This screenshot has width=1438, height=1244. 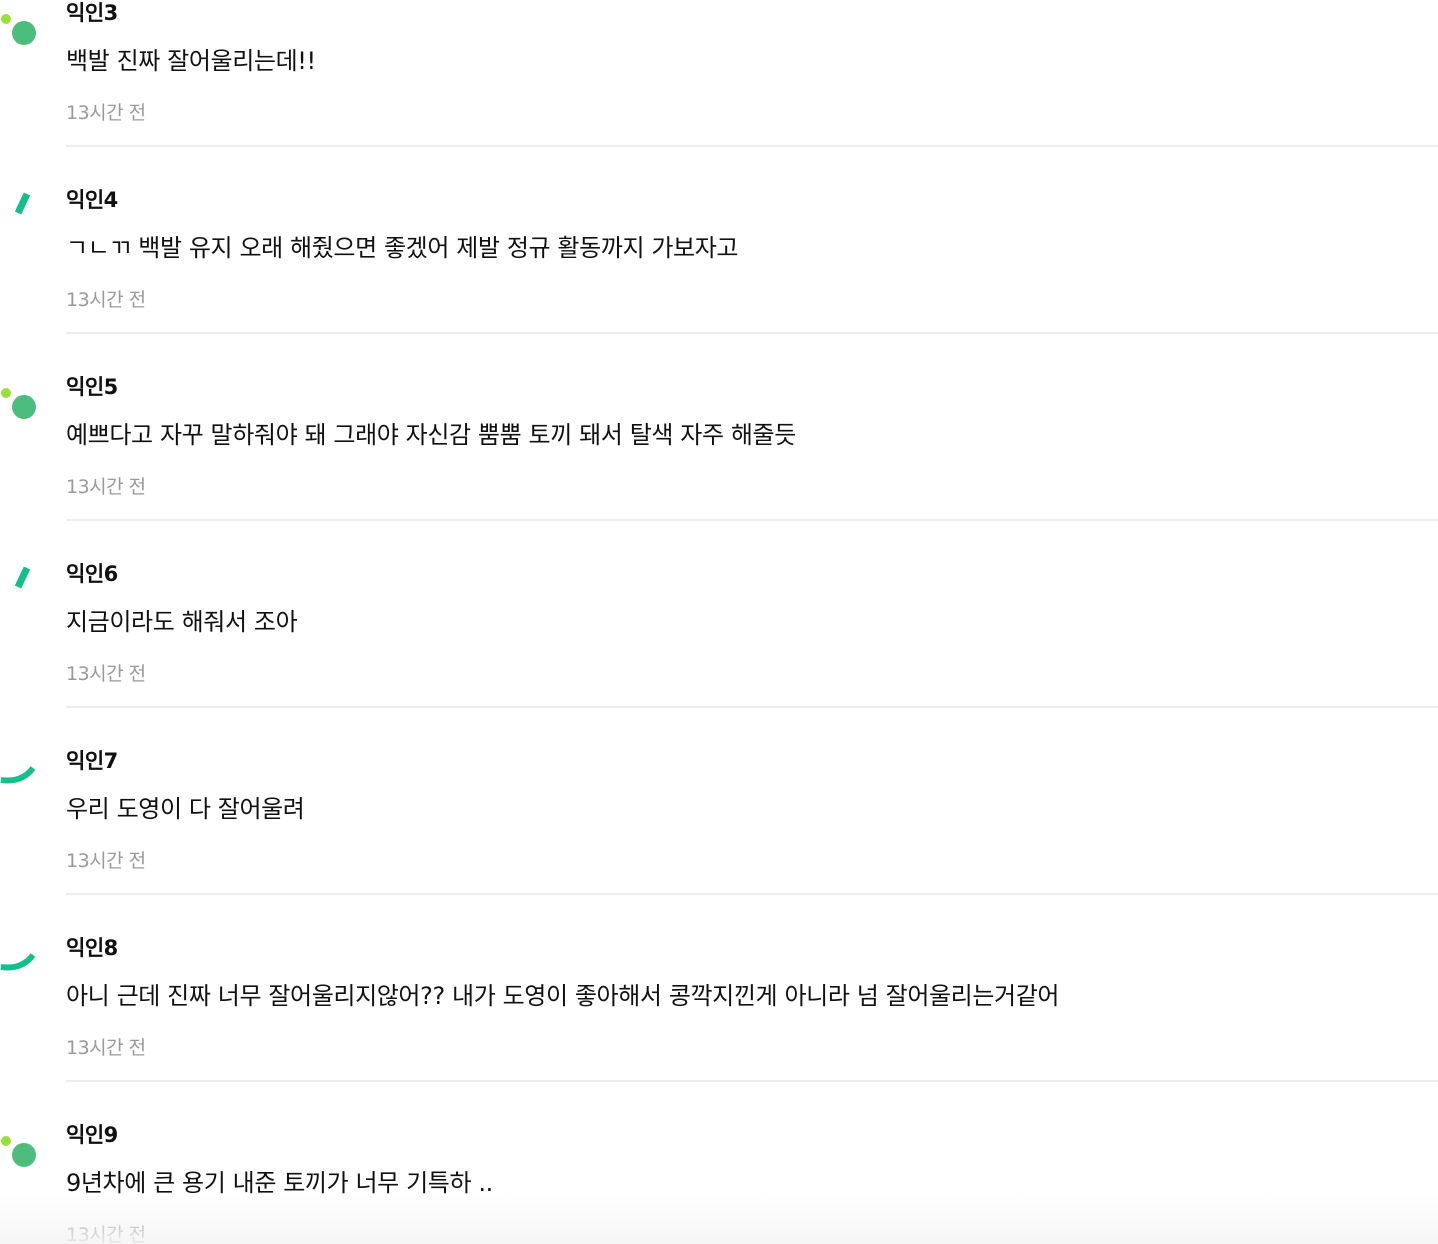 What do you see at coordinates (719, 87) in the screenshot?
I see `comment-item: 익인3 백발 진짜 잘어울리는데!! 13시간 전` at bounding box center [719, 87].